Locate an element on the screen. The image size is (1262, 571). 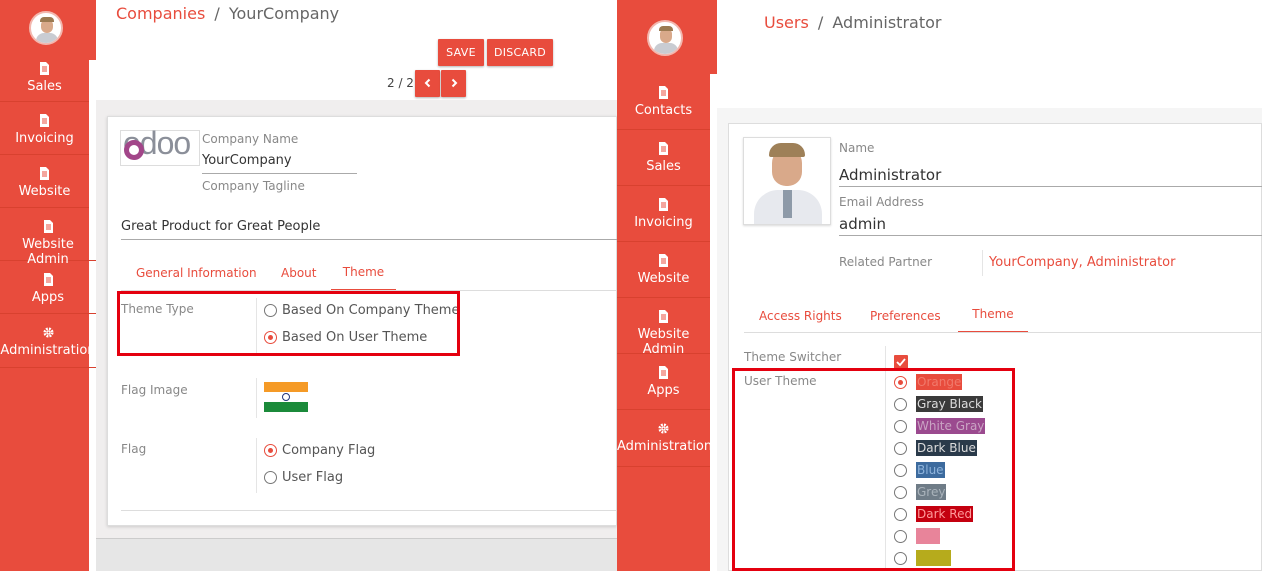
chevron-left-icon is located at coordinates (427, 83).